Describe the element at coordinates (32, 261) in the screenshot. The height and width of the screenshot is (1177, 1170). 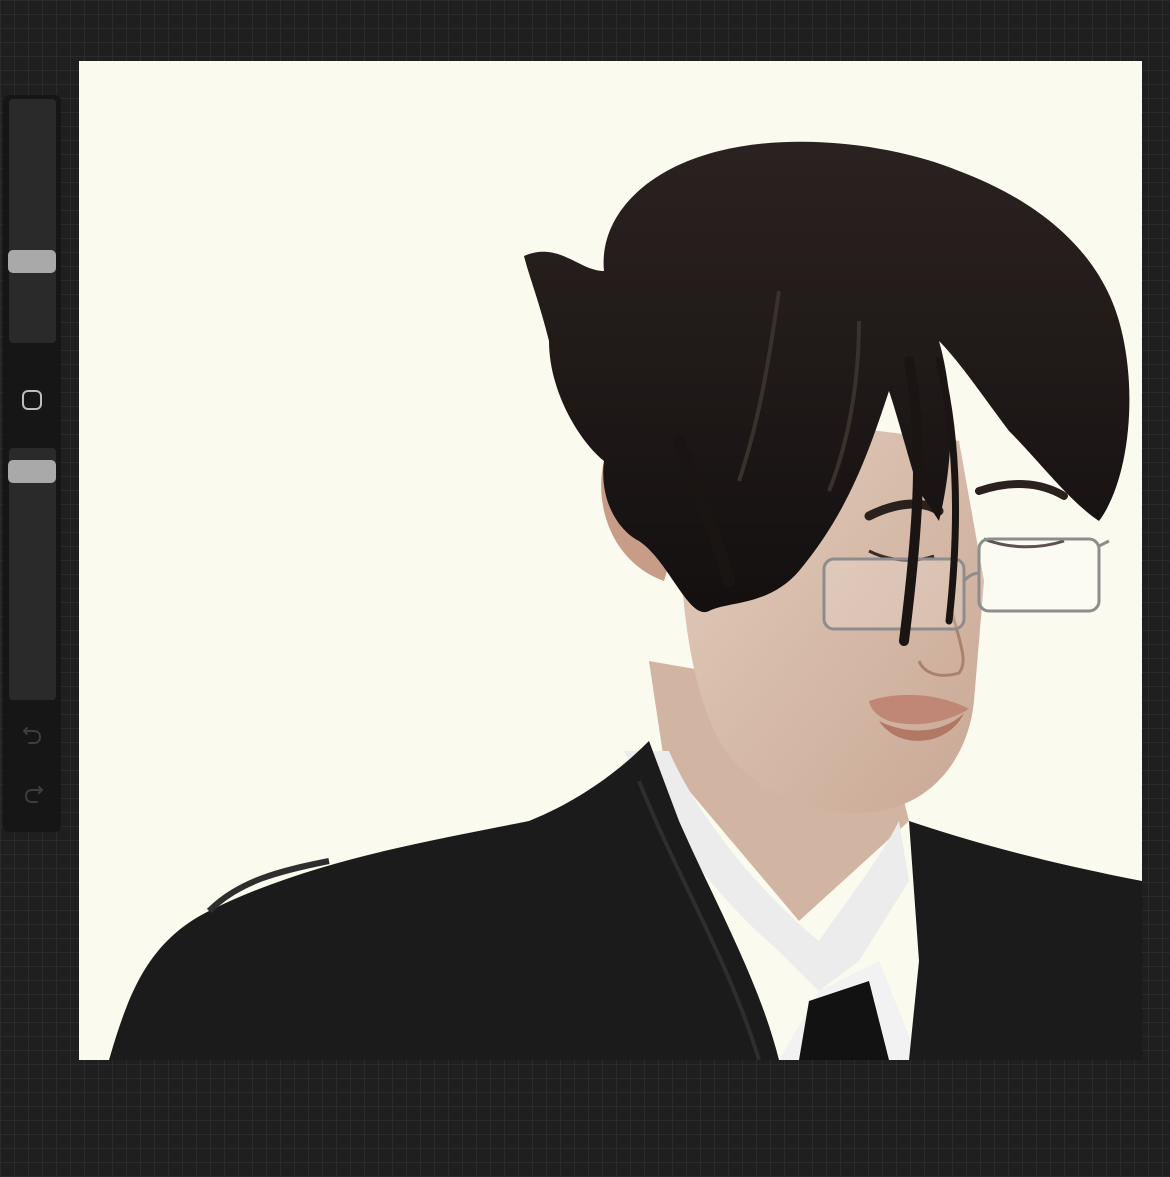
I see `brush-size-slider-thumb` at that location.